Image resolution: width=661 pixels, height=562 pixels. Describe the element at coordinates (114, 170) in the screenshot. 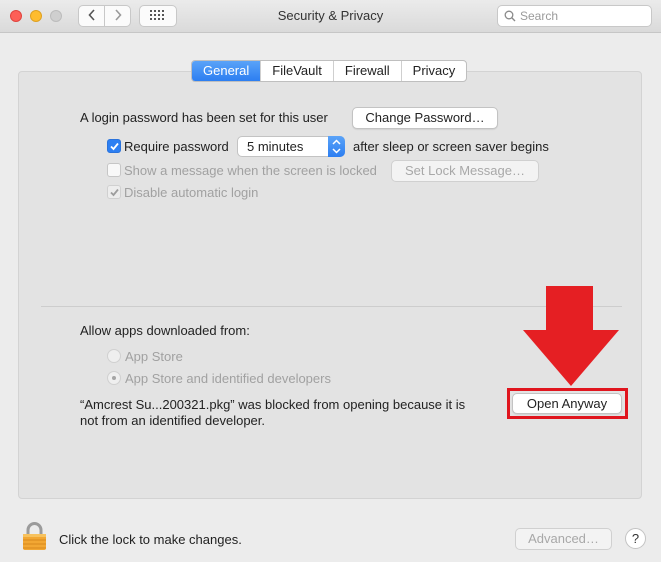

I see `show-message-checkbox` at that location.